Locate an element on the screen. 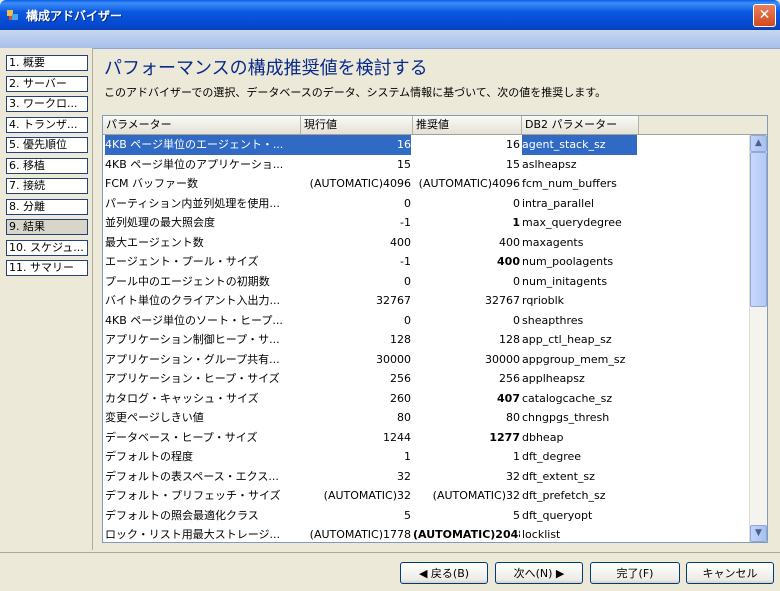 This screenshot has height=591, width=780. table-row: カタログ・キャッシュ・サイズ 260 407 catalogcache_sz is located at coordinates (426, 399).